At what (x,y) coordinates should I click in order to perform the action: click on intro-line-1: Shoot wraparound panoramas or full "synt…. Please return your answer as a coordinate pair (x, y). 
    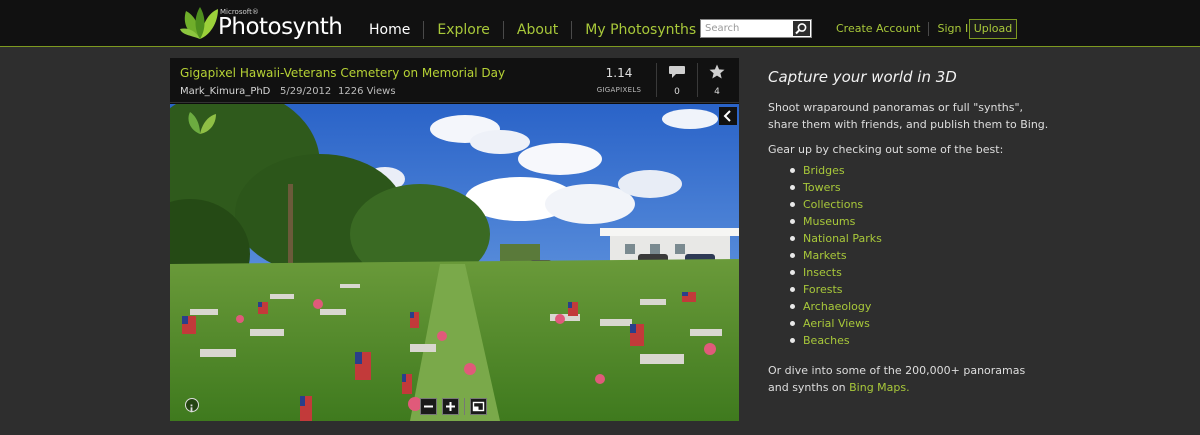
    Looking at the image, I should click on (896, 107).